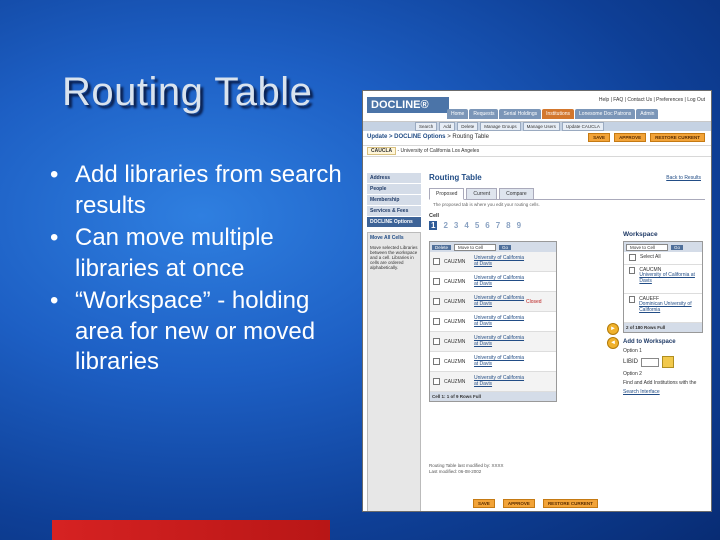  What do you see at coordinates (613, 329) in the screenshot?
I see `move-right-arrow-icon: ►` at bounding box center [613, 329].